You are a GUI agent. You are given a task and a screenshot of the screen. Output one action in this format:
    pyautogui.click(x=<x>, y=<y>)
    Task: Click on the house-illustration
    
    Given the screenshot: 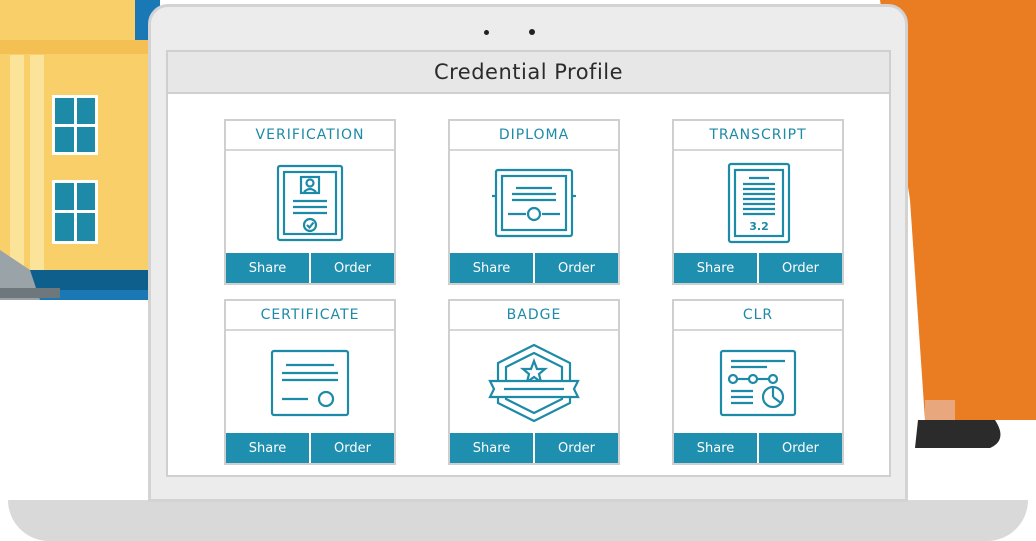 What is the action you would take?
    pyautogui.click(x=74, y=150)
    